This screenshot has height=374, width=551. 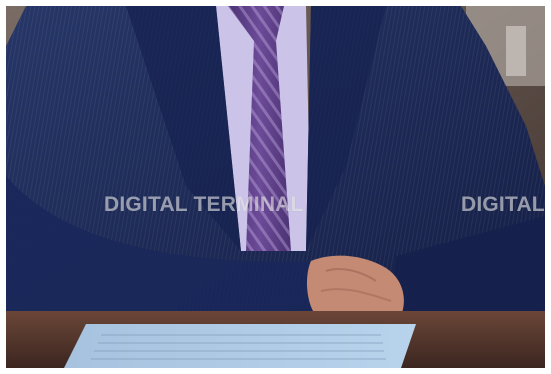 What do you see at coordinates (275, 371) in the screenshot?
I see `frame-bottom` at bounding box center [275, 371].